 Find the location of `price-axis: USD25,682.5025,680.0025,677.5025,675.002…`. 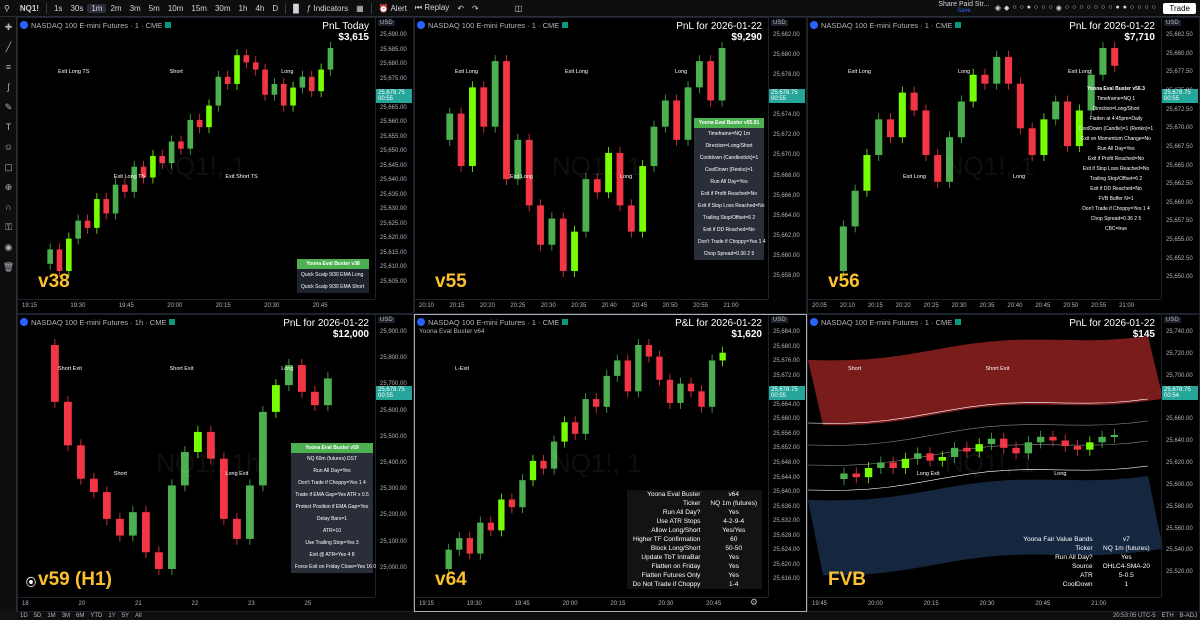

price-axis: USD25,682.5025,680.0025,677.5025,675.002… is located at coordinates (1180, 158).